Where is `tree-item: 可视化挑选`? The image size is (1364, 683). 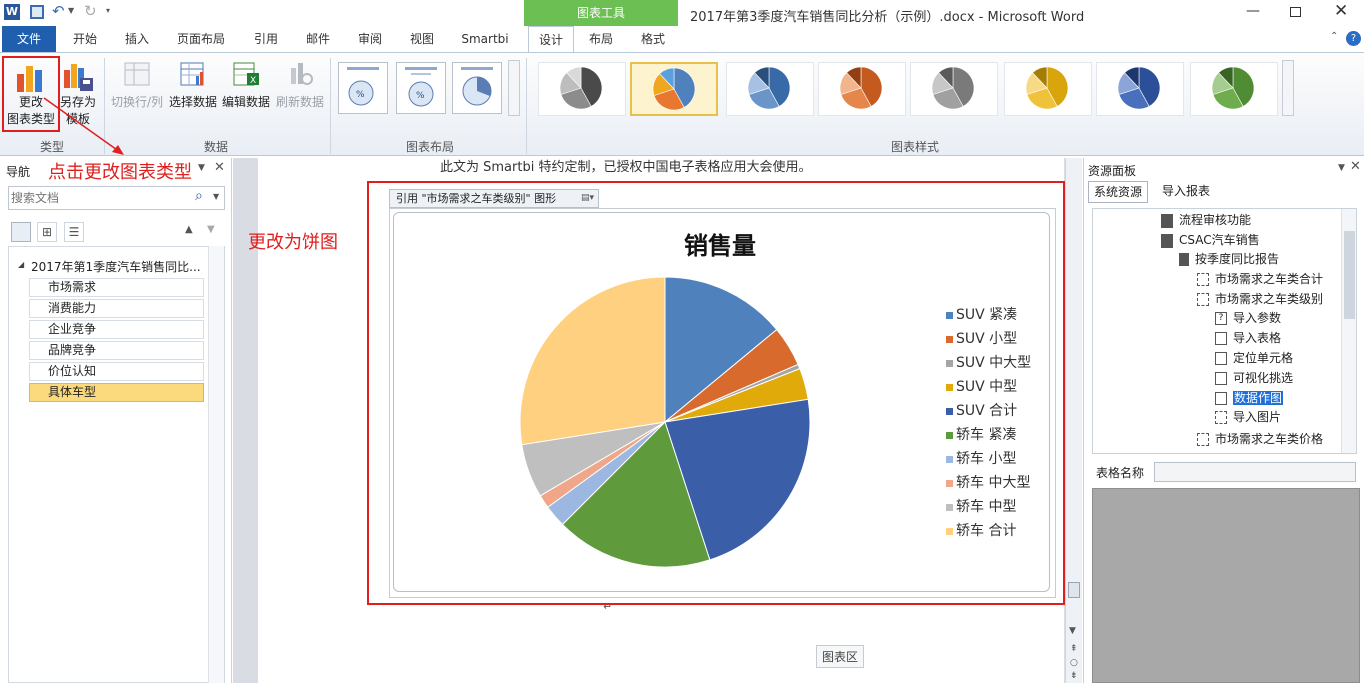 tree-item: 可视化挑选 is located at coordinates (1254, 377).